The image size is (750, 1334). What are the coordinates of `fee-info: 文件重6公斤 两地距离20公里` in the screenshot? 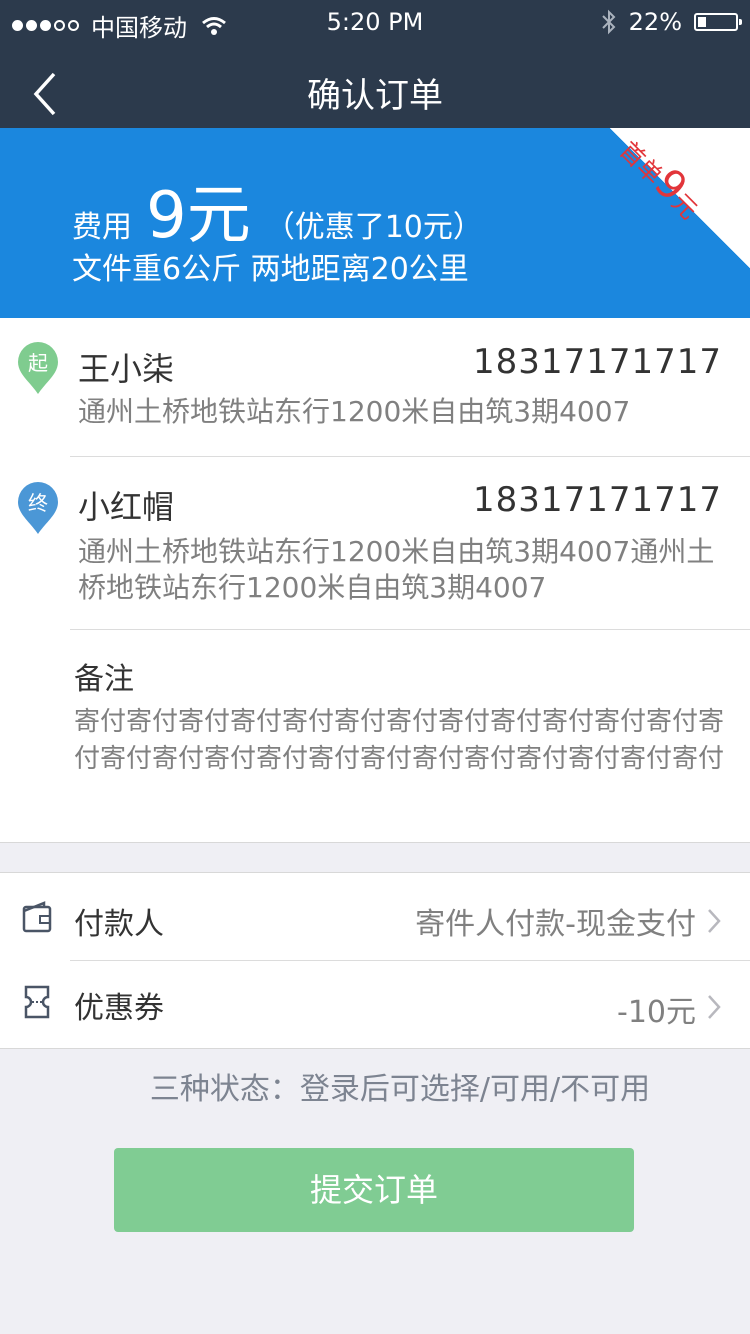 It's located at (270, 269).